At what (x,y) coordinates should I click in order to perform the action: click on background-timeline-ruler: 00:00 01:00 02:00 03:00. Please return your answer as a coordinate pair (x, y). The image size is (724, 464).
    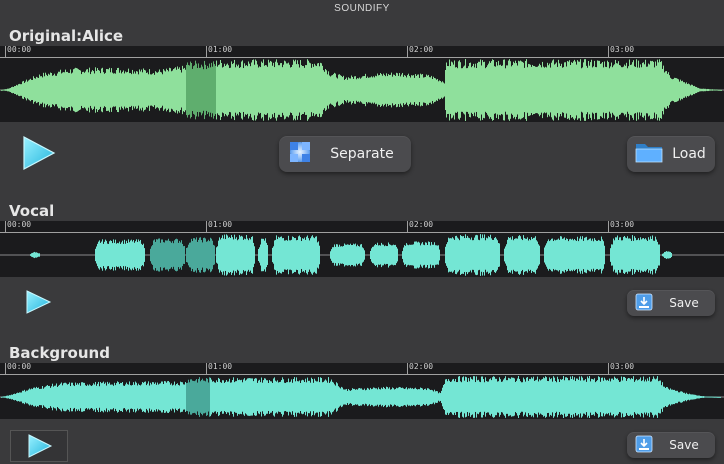
    Looking at the image, I should click on (362, 368).